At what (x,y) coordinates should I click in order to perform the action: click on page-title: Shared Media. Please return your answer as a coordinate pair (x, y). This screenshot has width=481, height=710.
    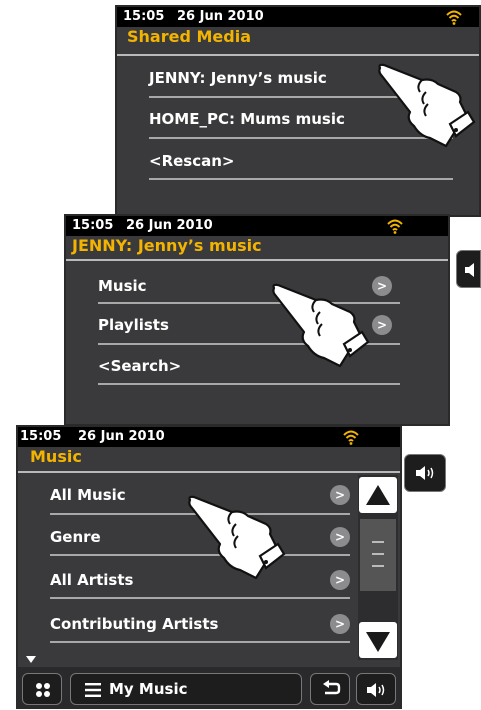
    Looking at the image, I should click on (189, 36).